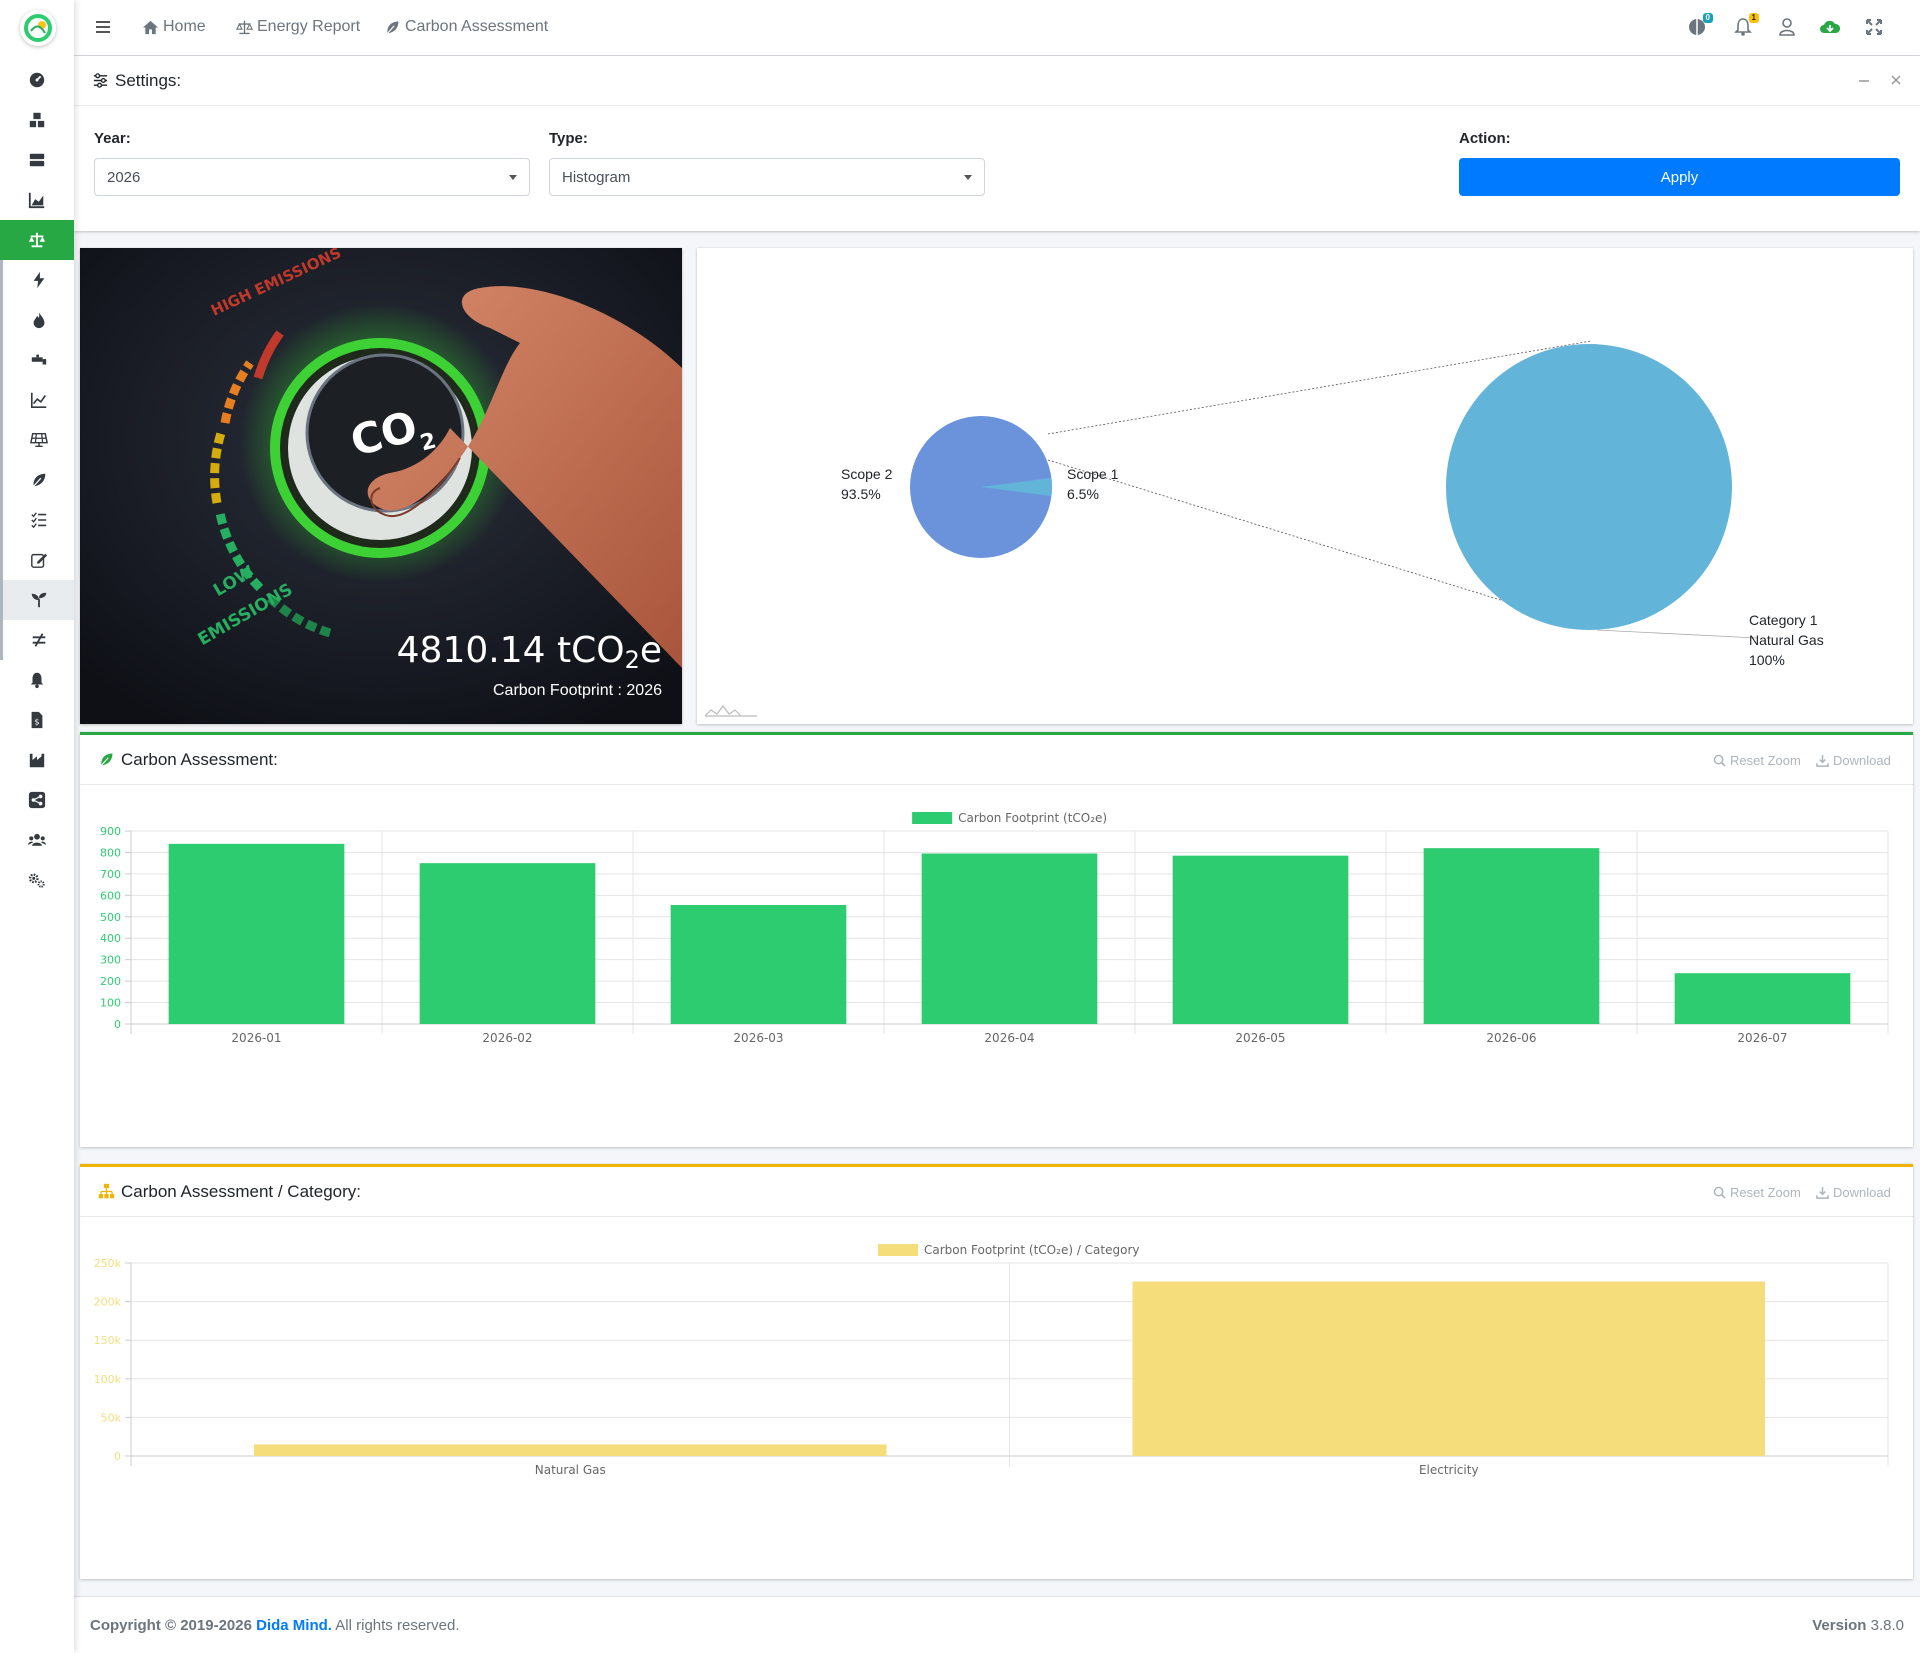 Image resolution: width=1920 pixels, height=1653 pixels. Describe the element at coordinates (1677, 634) in the screenshot. I see `pie-label-leader` at that location.